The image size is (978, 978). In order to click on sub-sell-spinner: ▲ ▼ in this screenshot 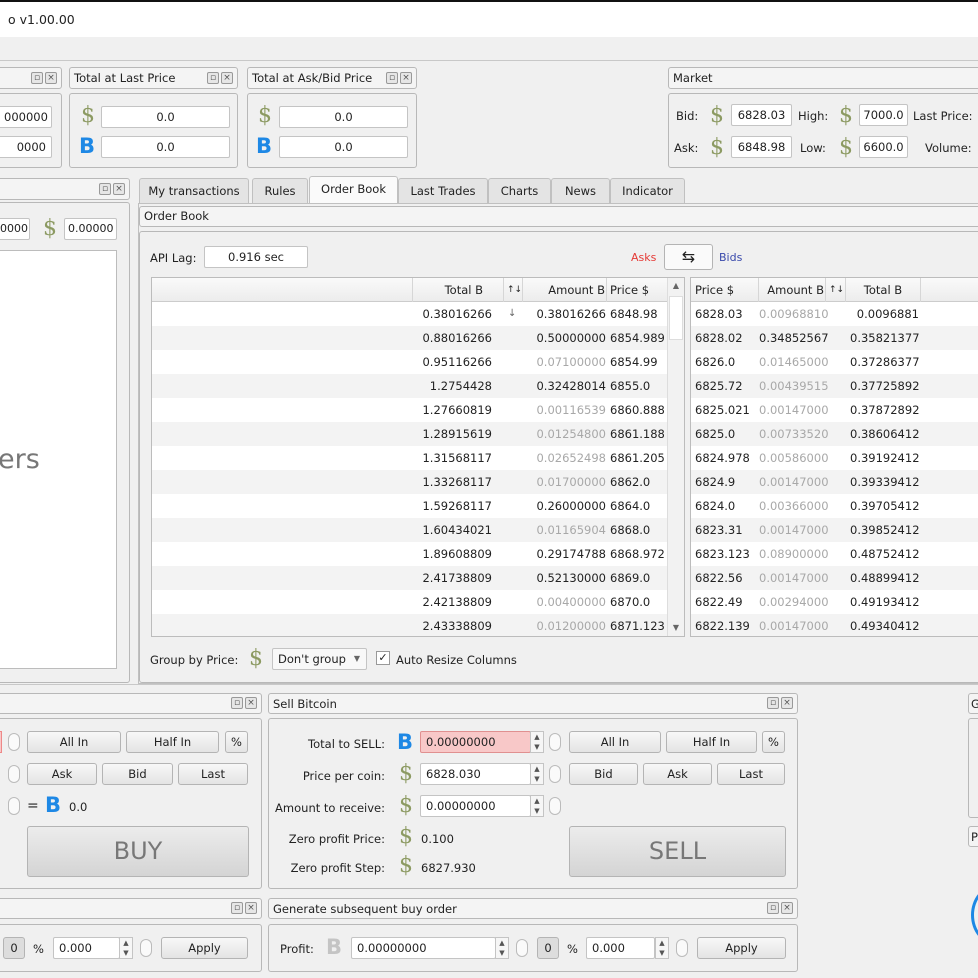, I will do `click(126, 948)`.